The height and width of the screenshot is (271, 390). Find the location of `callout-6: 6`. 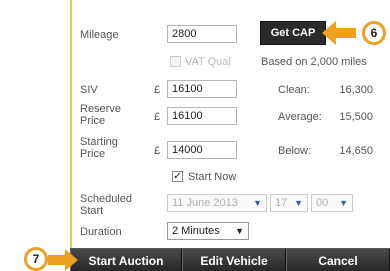

callout-6: 6 is located at coordinates (374, 33).